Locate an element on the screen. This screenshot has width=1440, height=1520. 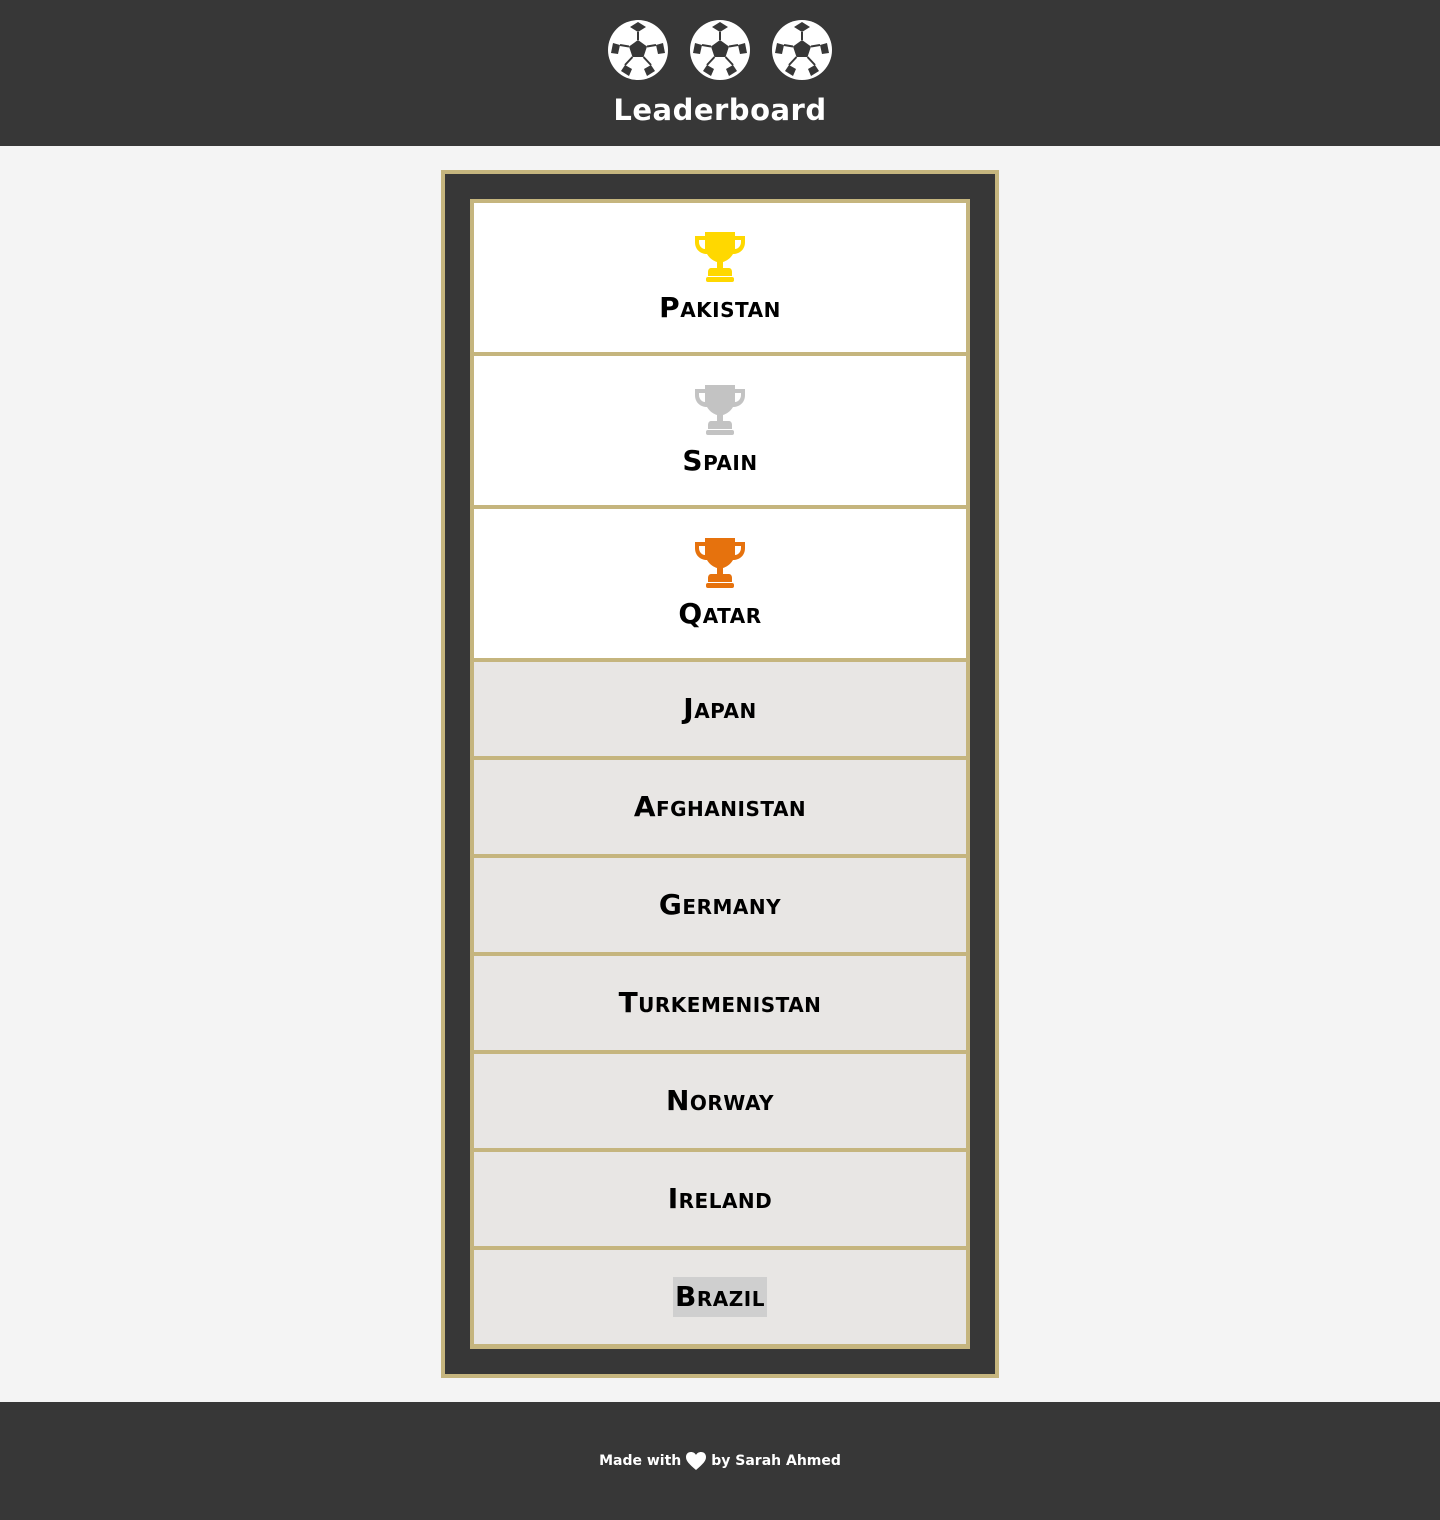
leaderboard-row: Ireland is located at coordinates (720, 1199).